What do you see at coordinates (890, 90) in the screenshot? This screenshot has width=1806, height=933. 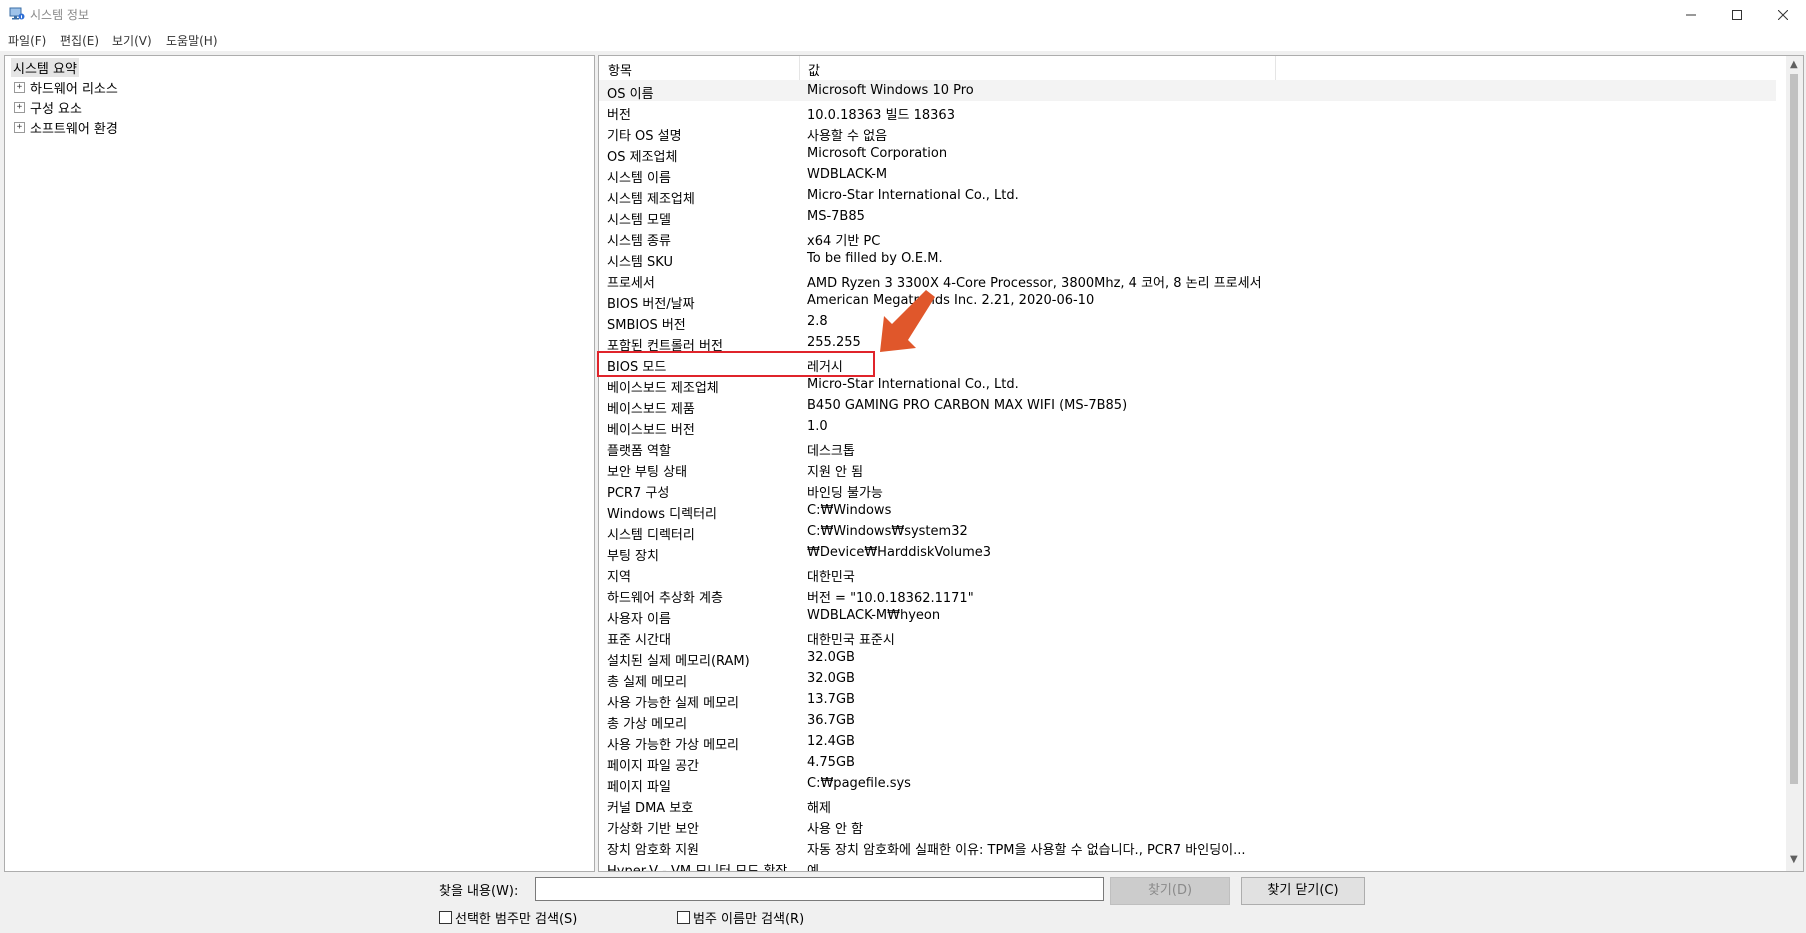 I see `row-value: Microsoft Windows 10 Pro` at bounding box center [890, 90].